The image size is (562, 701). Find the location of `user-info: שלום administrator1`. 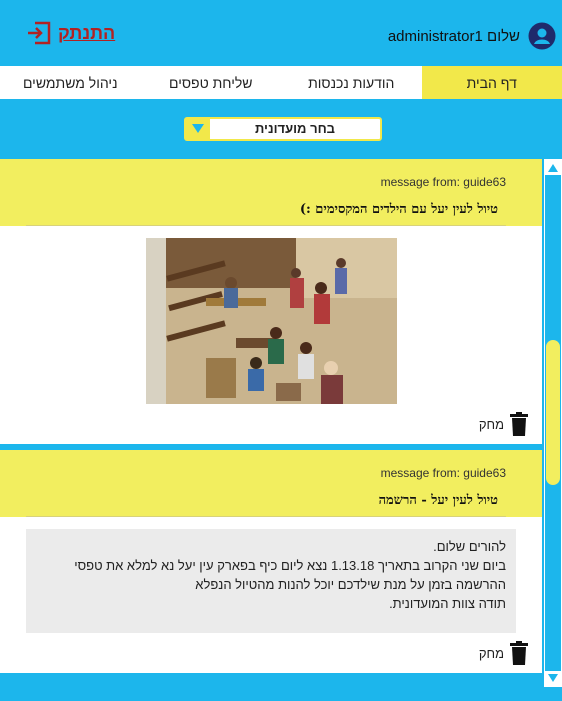

user-info: שלום administrator1 is located at coordinates (472, 36).